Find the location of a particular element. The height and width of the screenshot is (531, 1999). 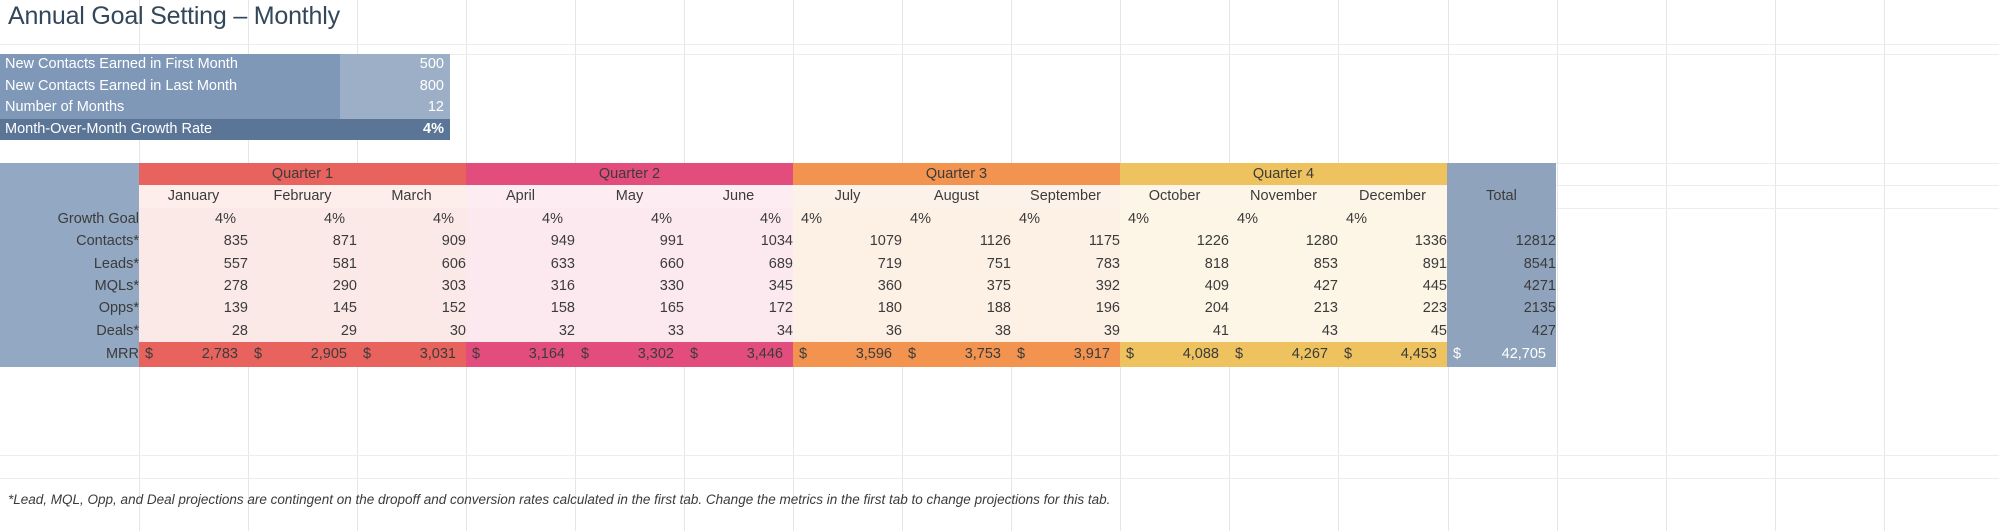

month-header: February is located at coordinates (302, 196).